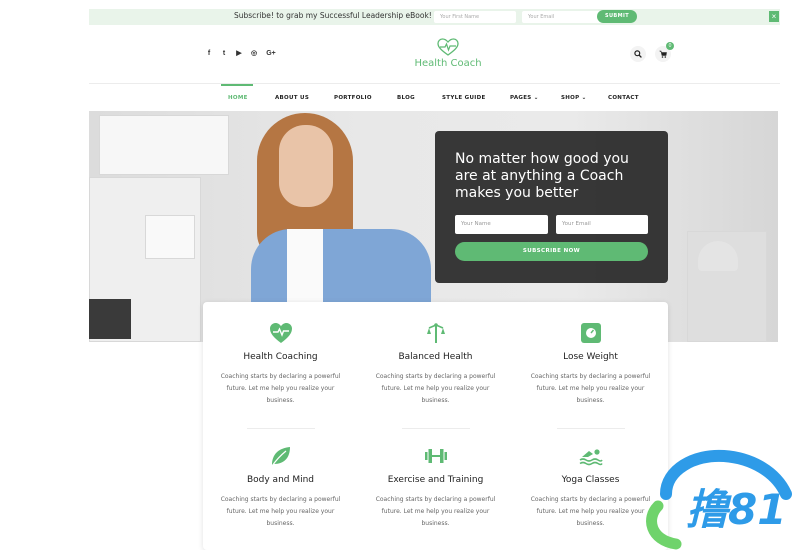 This screenshot has width=800, height=550. I want to click on balance-icon, so click(435, 333).